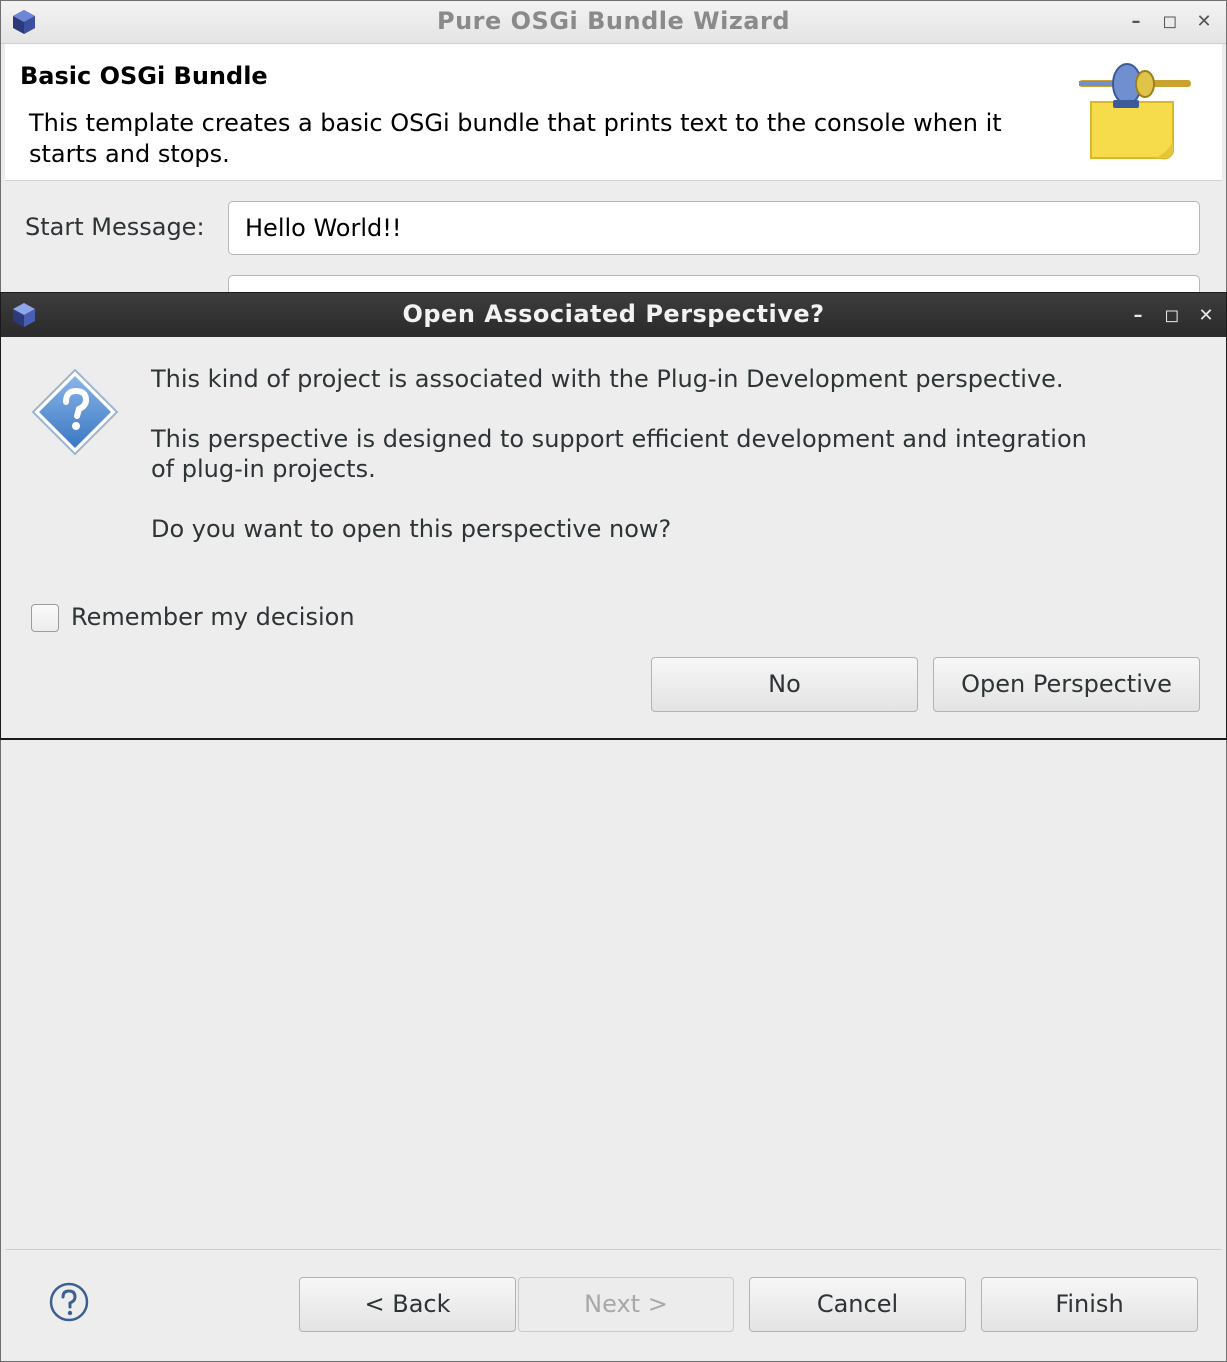  What do you see at coordinates (213, 617) in the screenshot?
I see `remember-decision-label: Remember my decision` at bounding box center [213, 617].